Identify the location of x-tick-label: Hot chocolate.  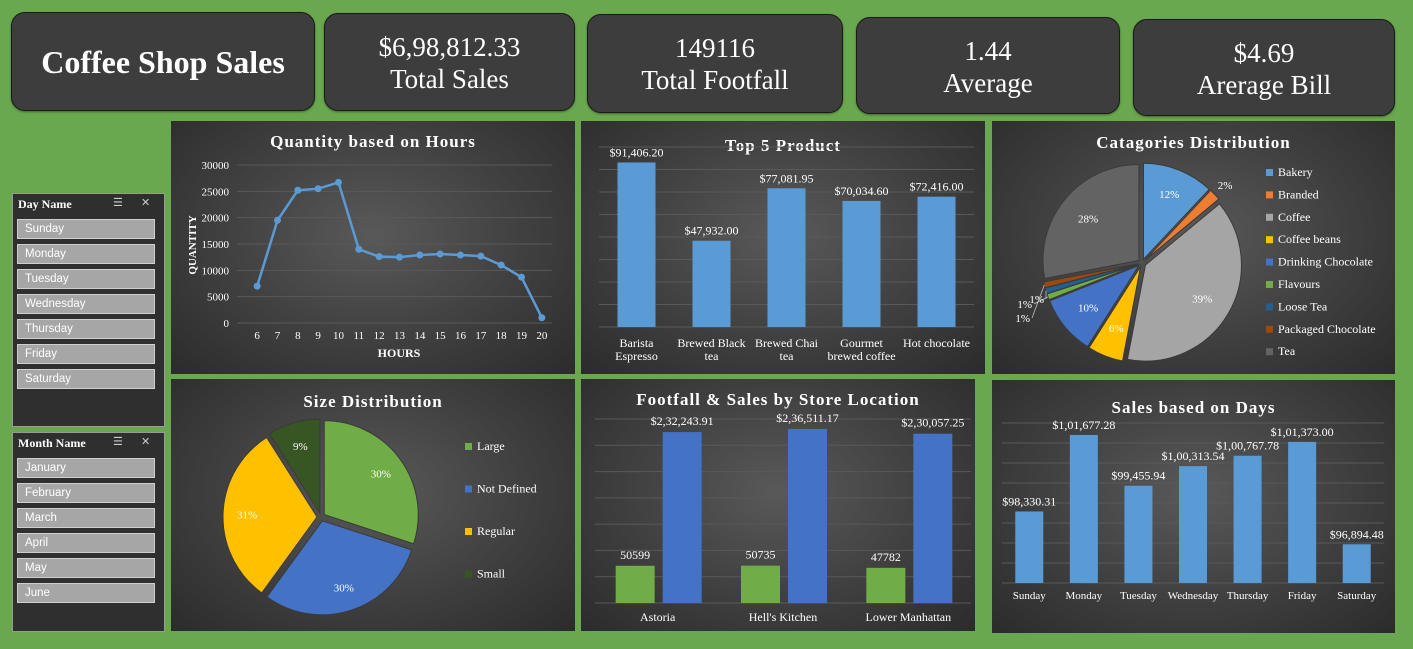
(936, 343).